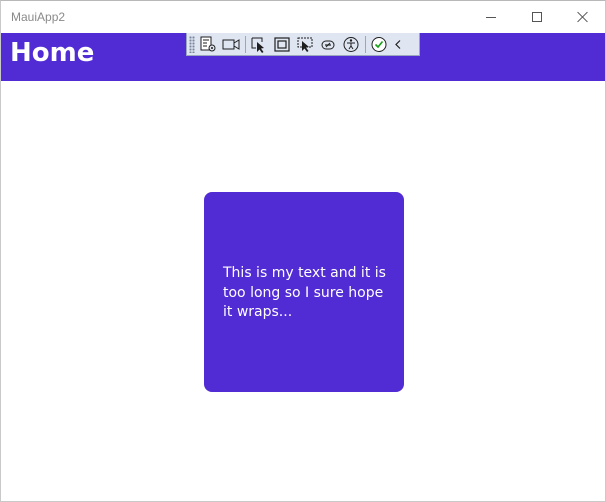 This screenshot has width=606, height=502. I want to click on live-visual-tree-icon, so click(208, 44).